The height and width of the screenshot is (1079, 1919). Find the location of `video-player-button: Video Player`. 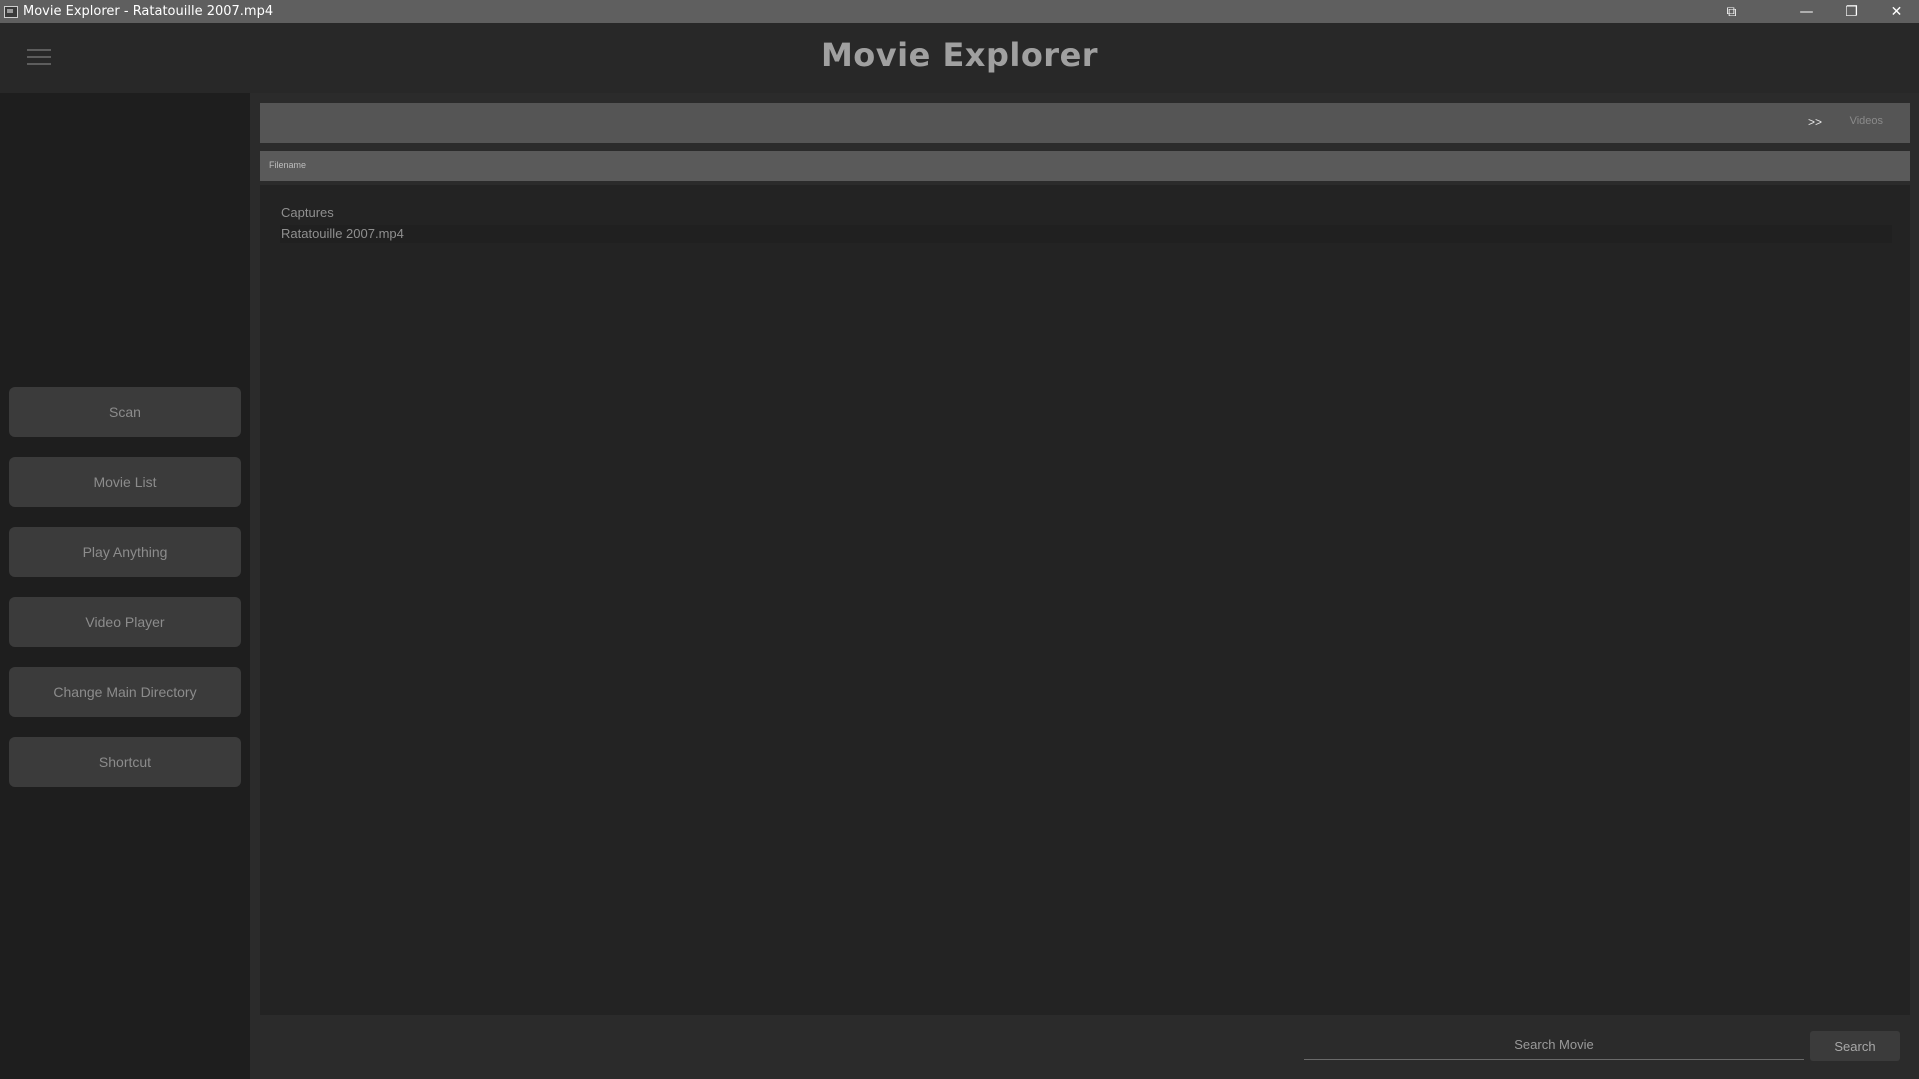

video-player-button: Video Player is located at coordinates (125, 622).